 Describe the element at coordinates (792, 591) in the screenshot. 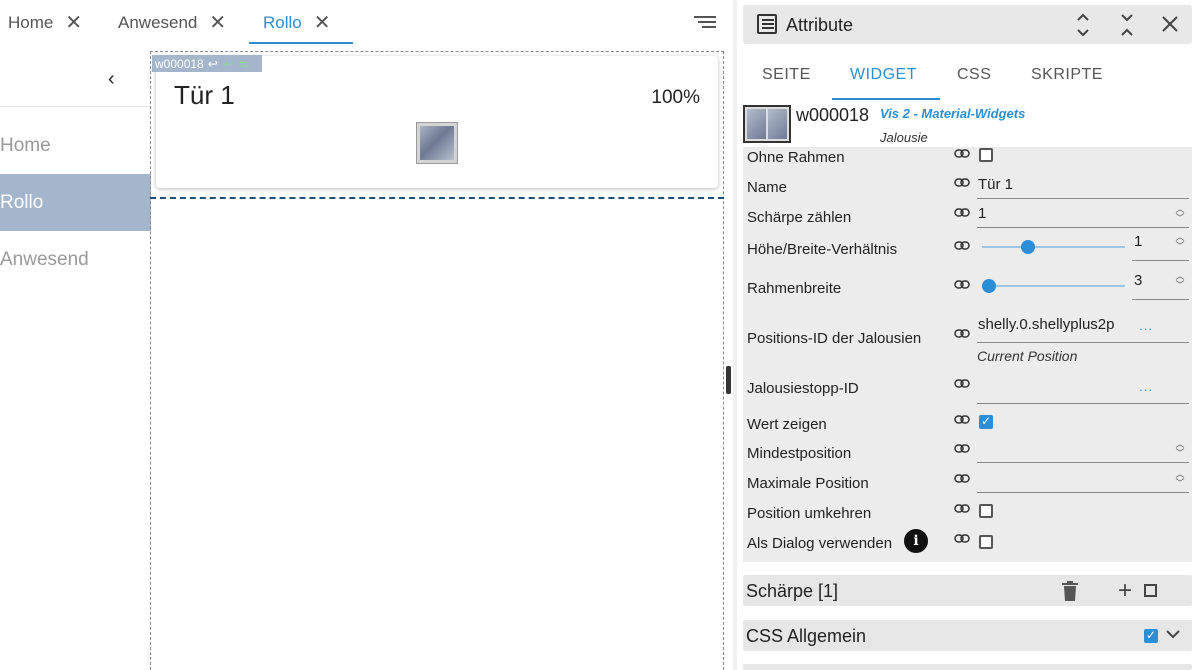

I see `section-title: Schärpe [1]` at that location.